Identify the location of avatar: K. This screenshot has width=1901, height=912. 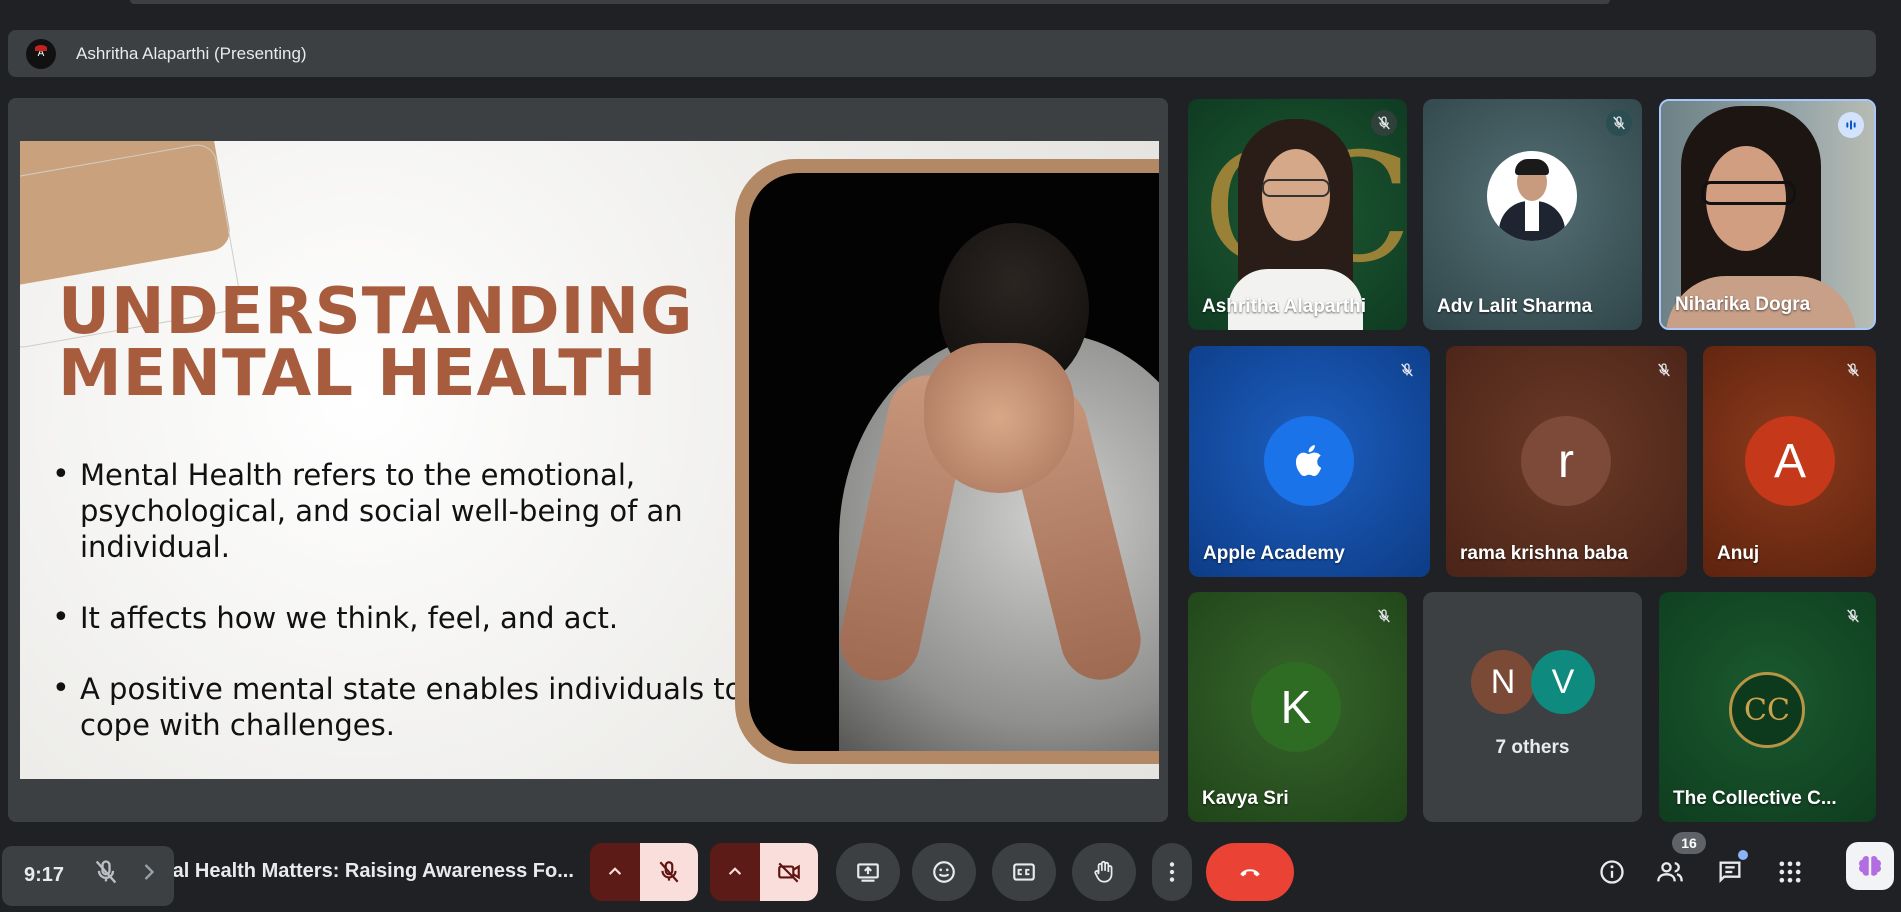
(1296, 707).